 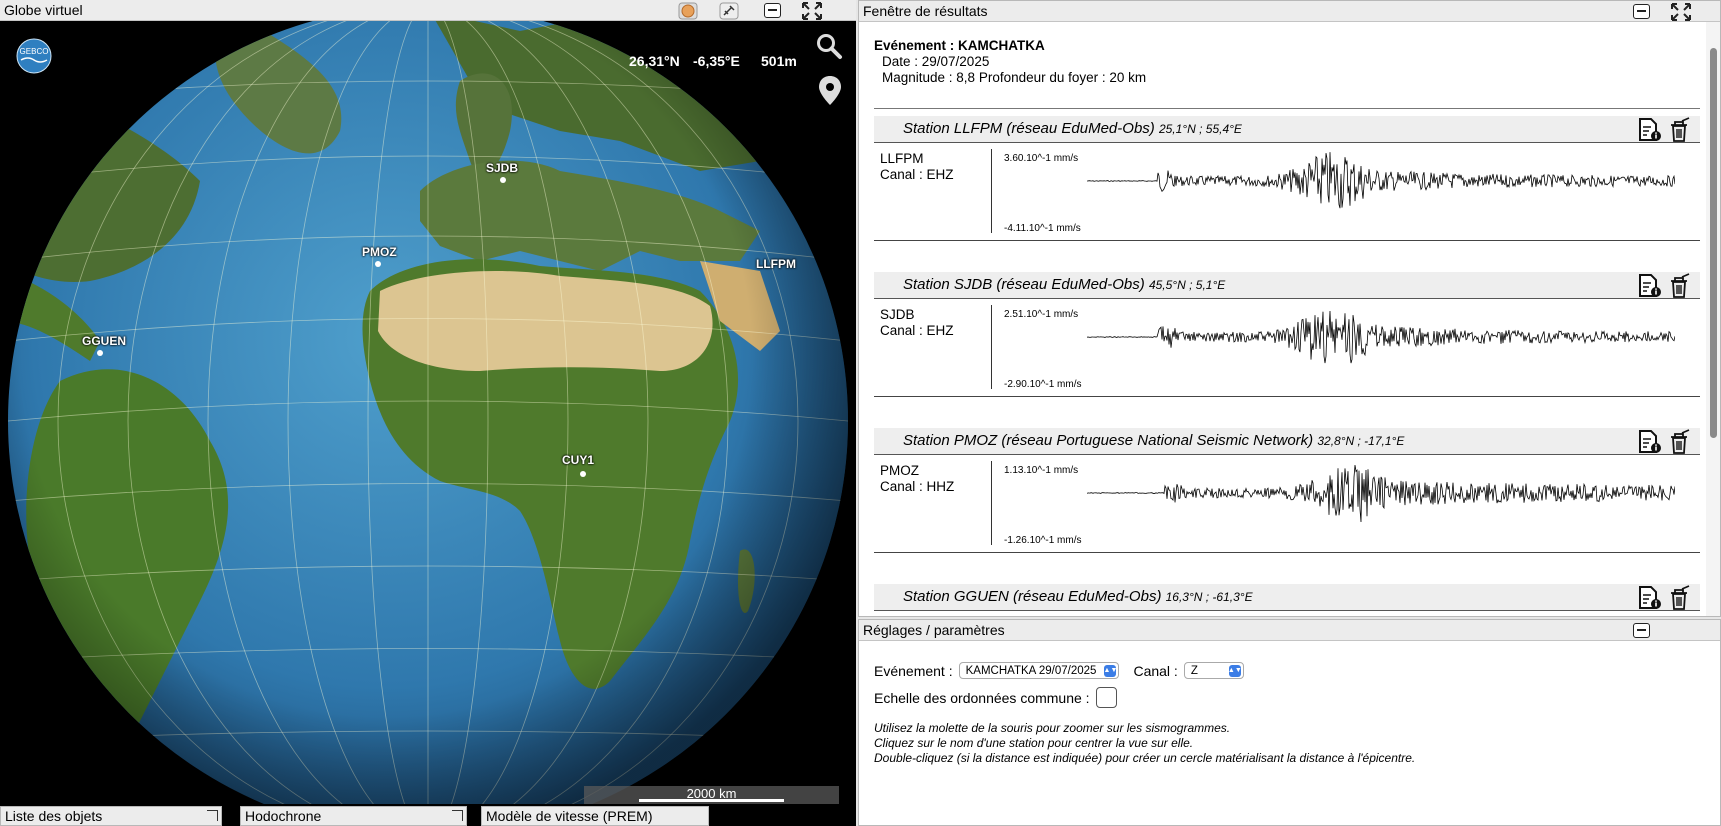 What do you see at coordinates (503, 180) in the screenshot?
I see `station-marker-sjdb` at bounding box center [503, 180].